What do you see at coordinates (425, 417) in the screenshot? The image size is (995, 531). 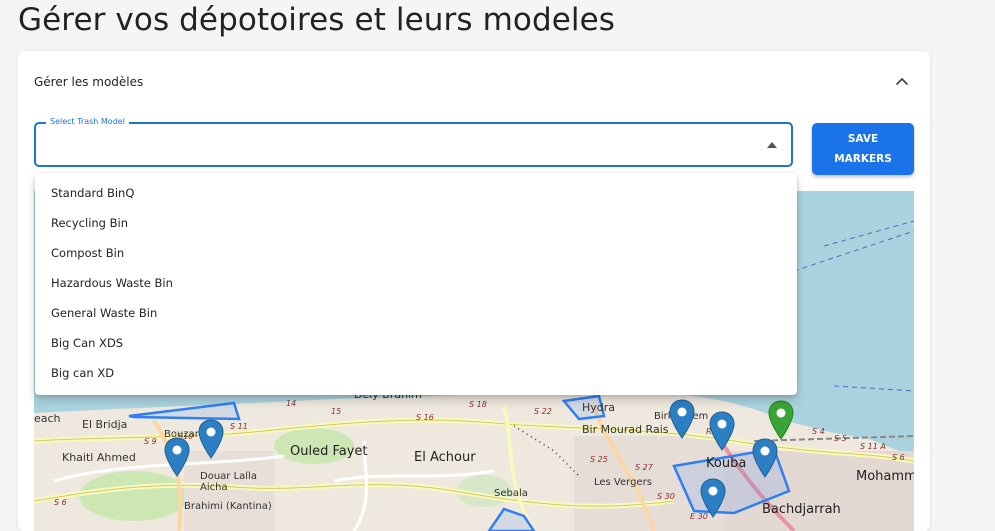 I see `road-label: S 16` at bounding box center [425, 417].